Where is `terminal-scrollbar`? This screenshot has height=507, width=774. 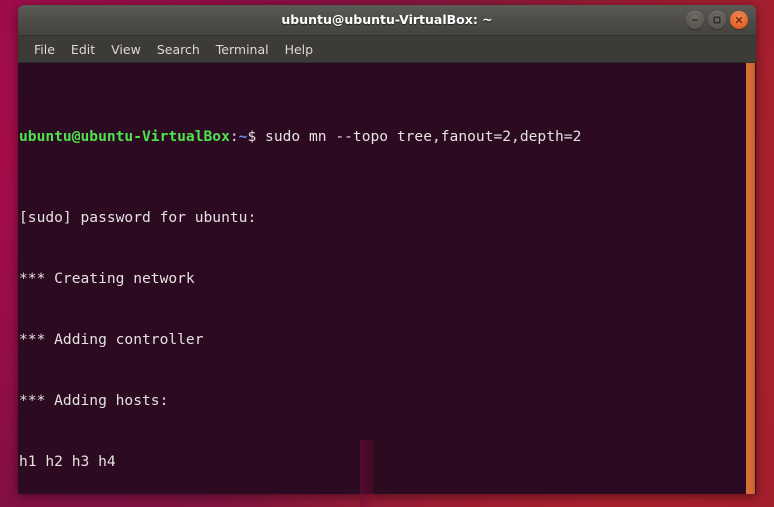 terminal-scrollbar is located at coordinates (750, 278).